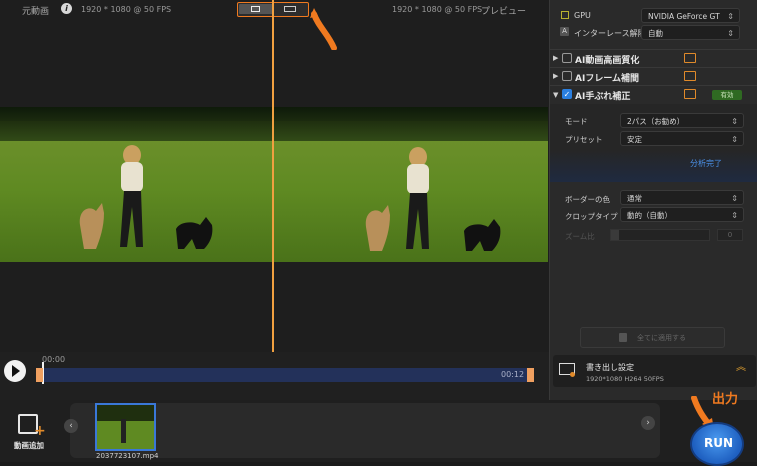 Image resolution: width=757 pixels, height=466 pixels. I want to click on gpu-label: GPU, so click(582, 15).